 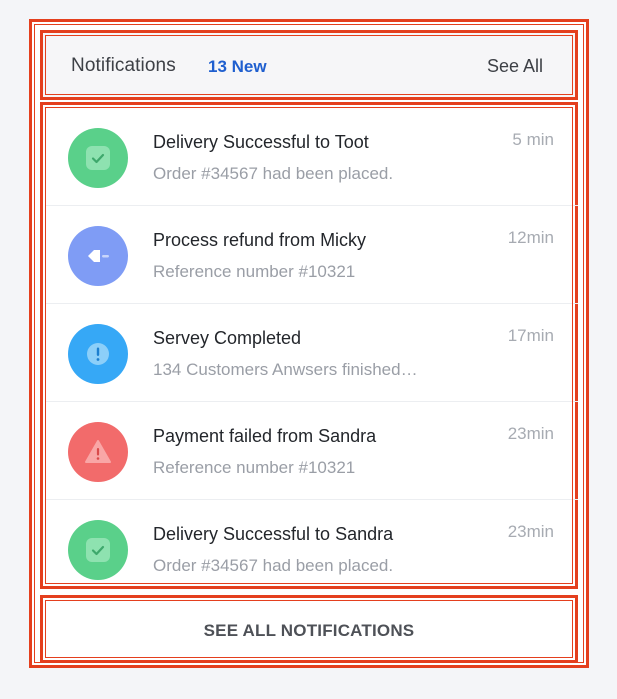 I want to click on notification-title: Servey Completed, so click(x=227, y=338).